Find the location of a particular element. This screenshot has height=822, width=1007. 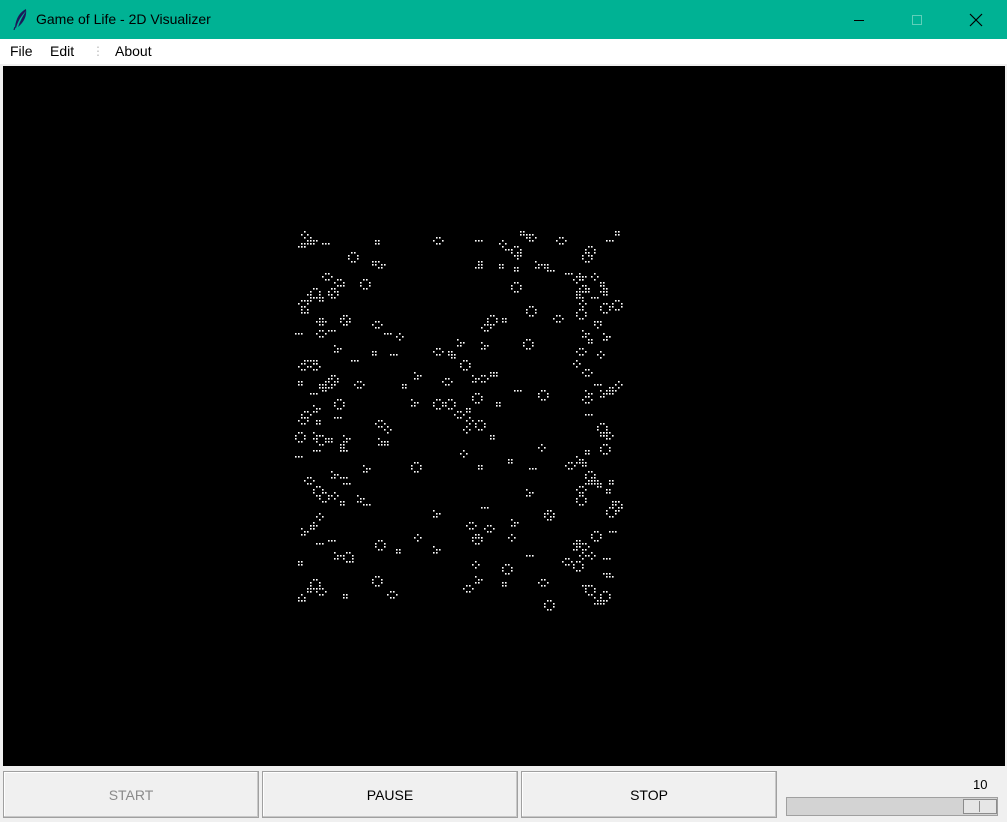

menu-about: About is located at coordinates (133, 51).